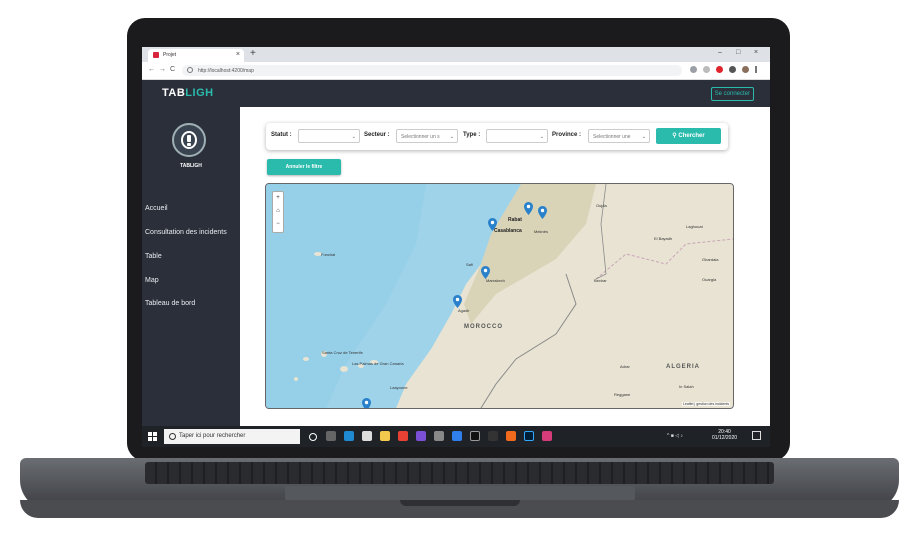 This screenshot has height=550, width=919. I want to click on sidebar-item-tableau-de-bord: Tableau de bord, so click(170, 303).